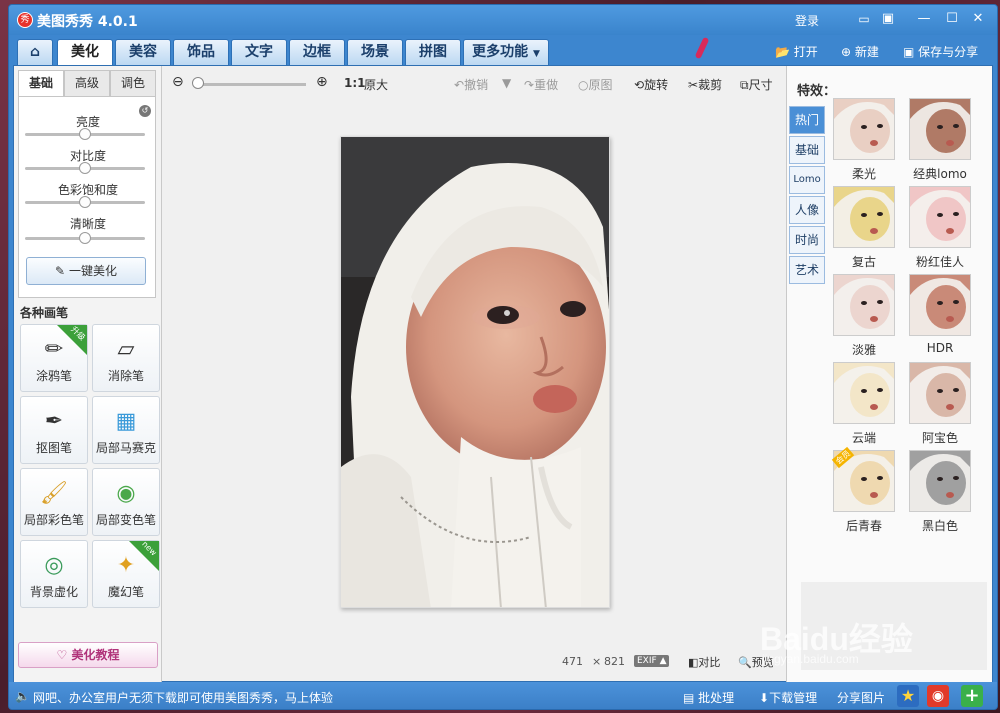 Image resolution: width=1000 pixels, height=713 pixels. What do you see at coordinates (126, 430) in the screenshot?
I see `brush-mosaic: ▦ 局部马赛克` at bounding box center [126, 430].